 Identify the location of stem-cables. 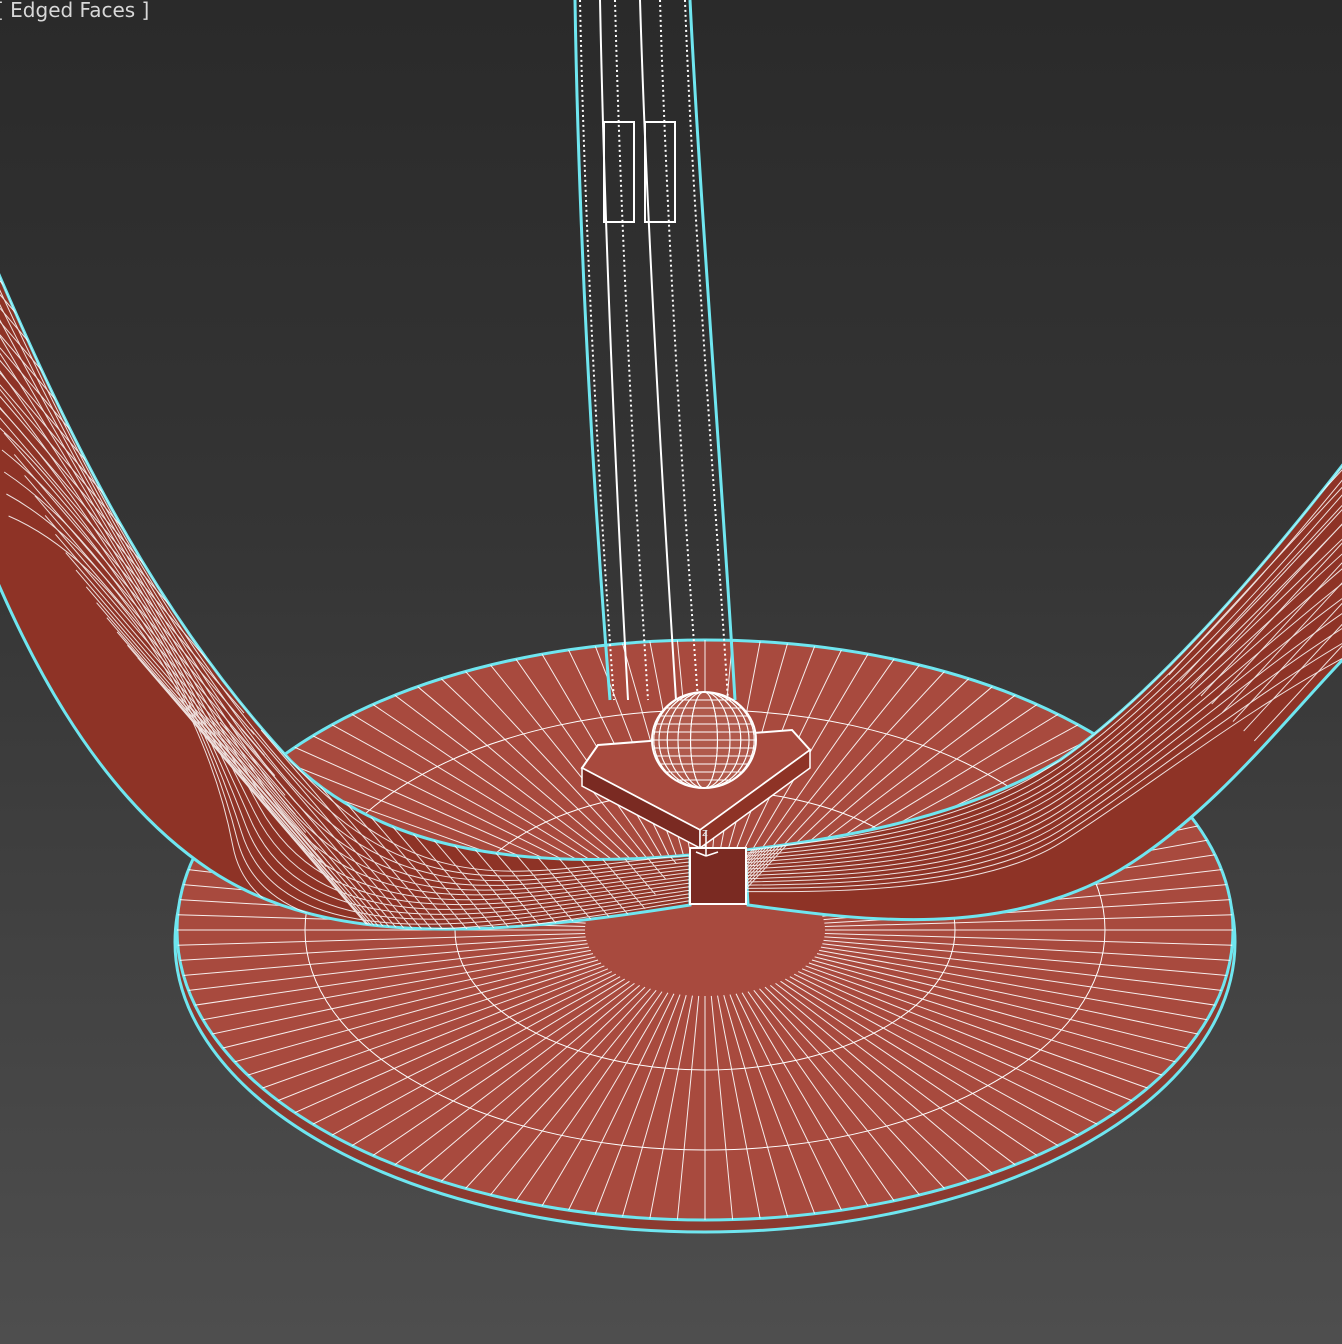
(655, 350).